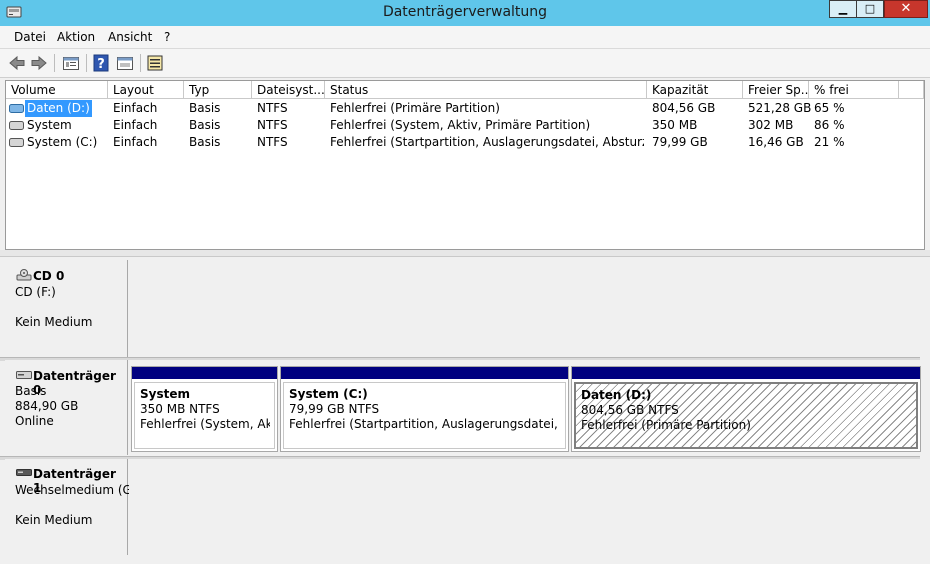 Image resolution: width=930 pixels, height=564 pixels. Describe the element at coordinates (146, 90) in the screenshot. I see `column-header-layout: Layout` at that location.